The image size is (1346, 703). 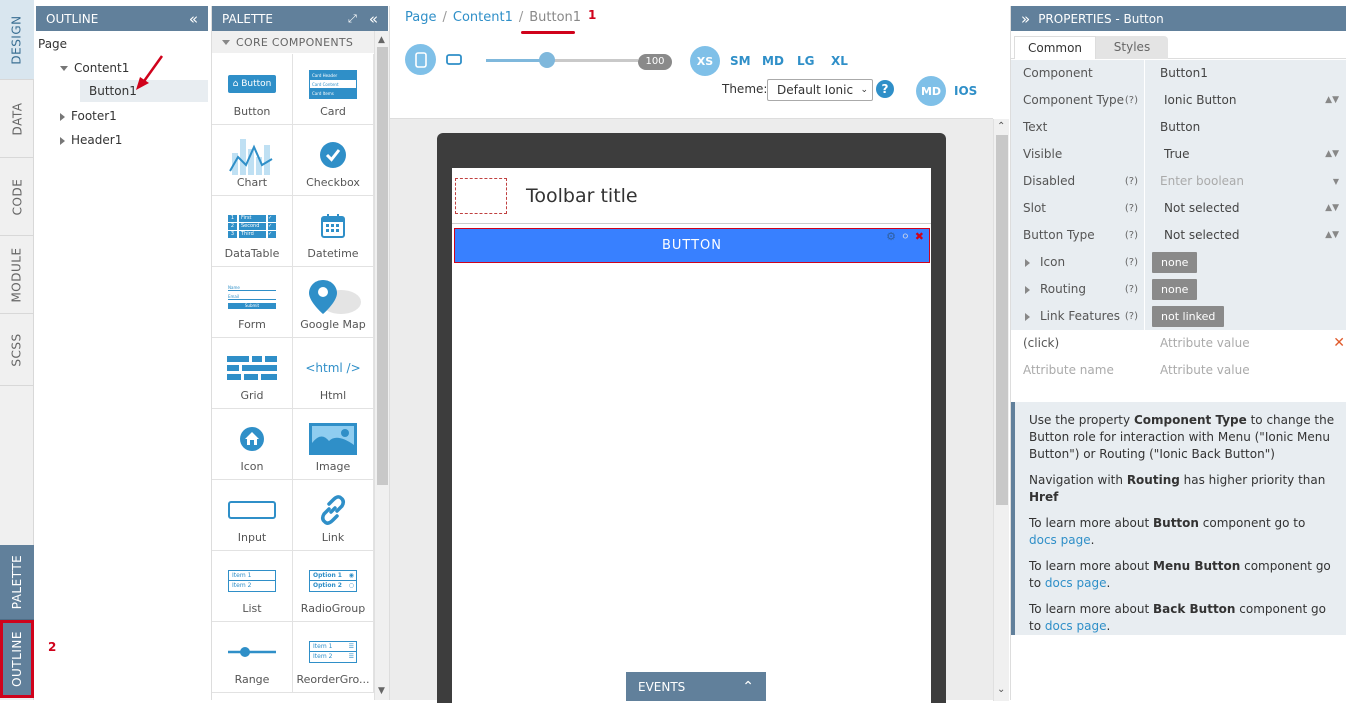 I want to click on tab-data: DATA, so click(x=17, y=119).